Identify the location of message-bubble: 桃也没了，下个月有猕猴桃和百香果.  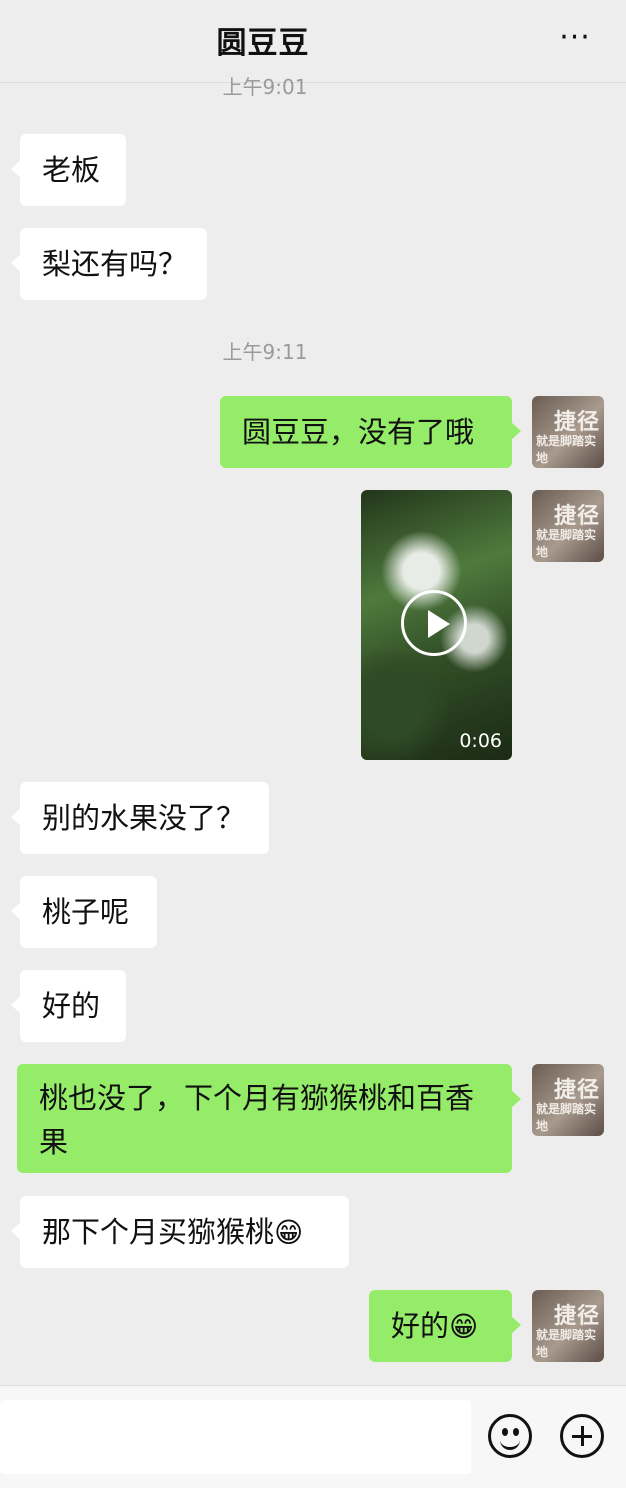
(269, 1118).